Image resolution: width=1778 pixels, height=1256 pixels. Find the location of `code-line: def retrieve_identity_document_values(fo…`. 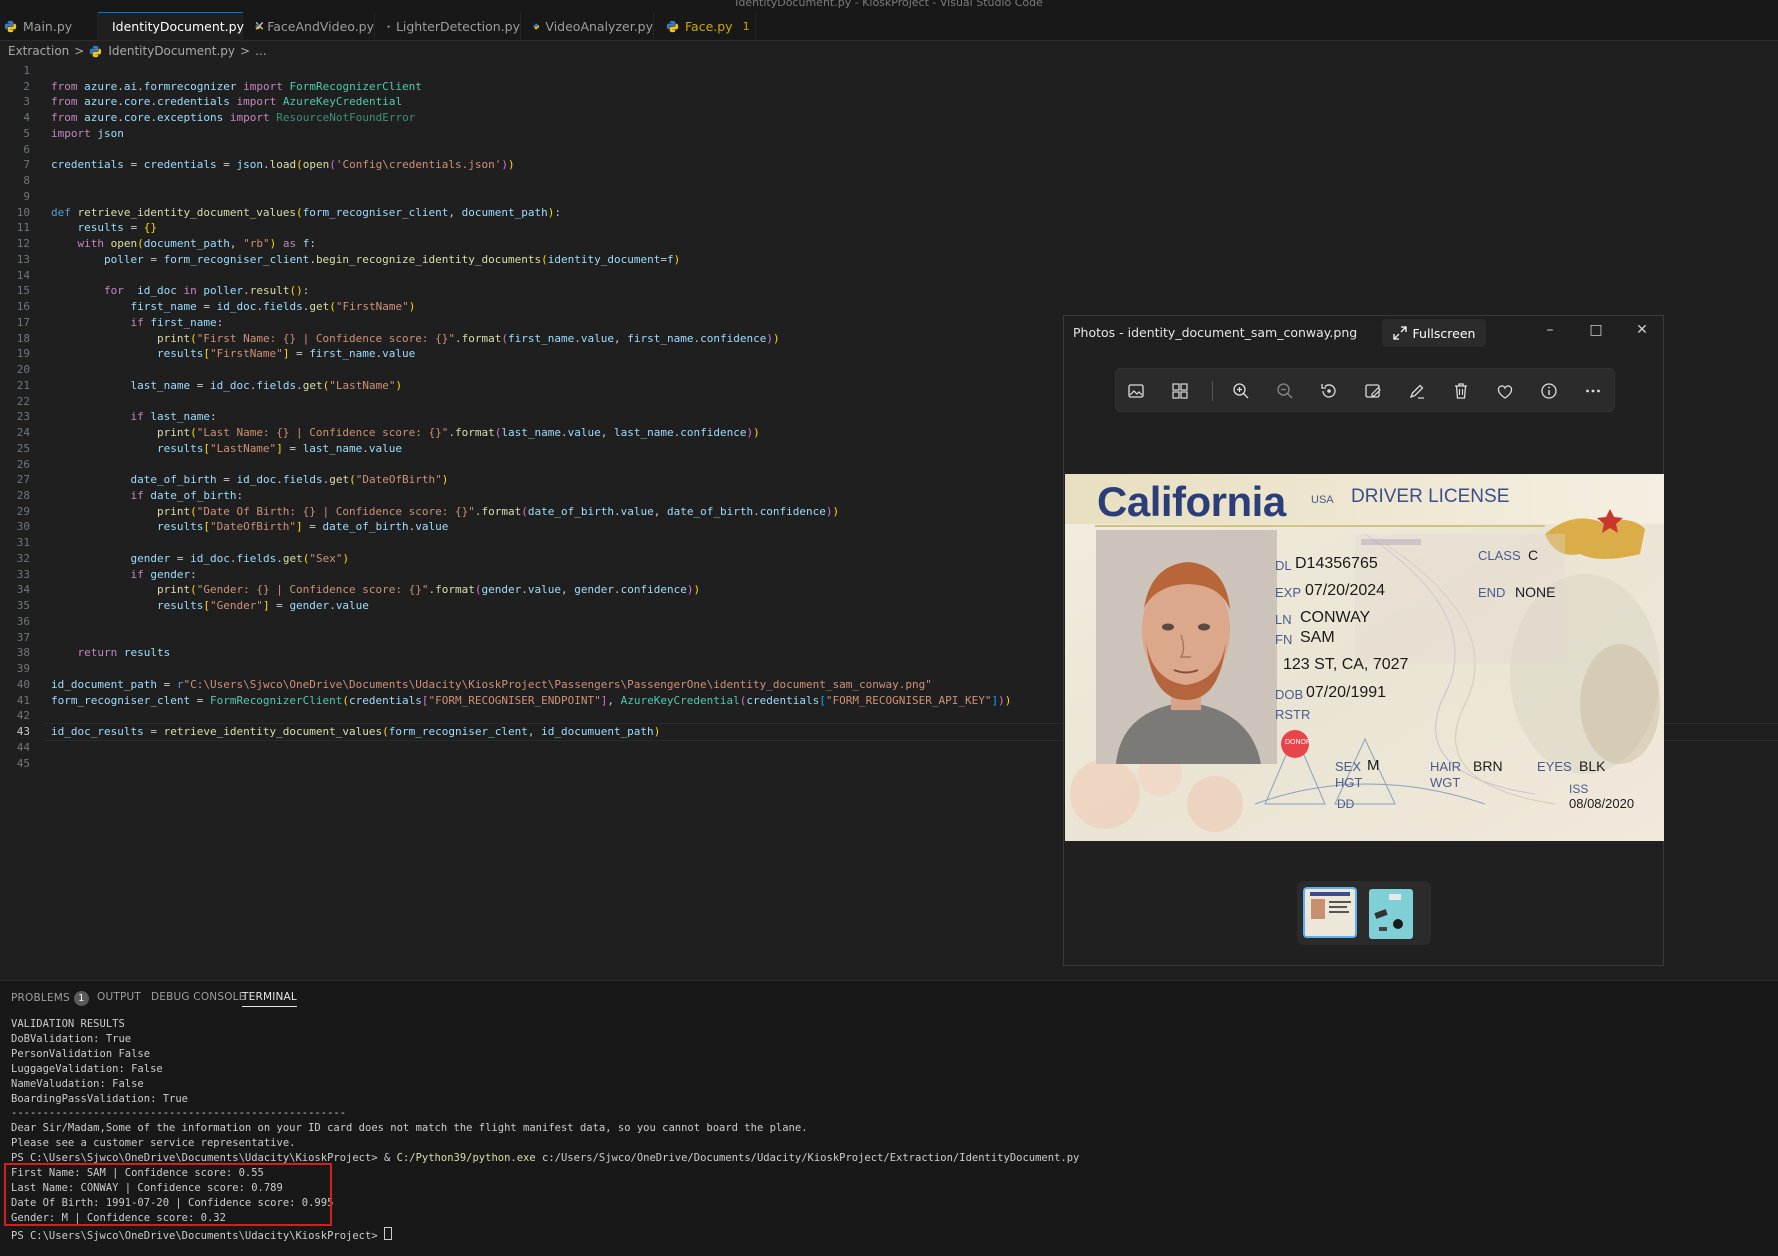

code-line: def retrieve_identity_document_values(fo… is located at coordinates (306, 212).